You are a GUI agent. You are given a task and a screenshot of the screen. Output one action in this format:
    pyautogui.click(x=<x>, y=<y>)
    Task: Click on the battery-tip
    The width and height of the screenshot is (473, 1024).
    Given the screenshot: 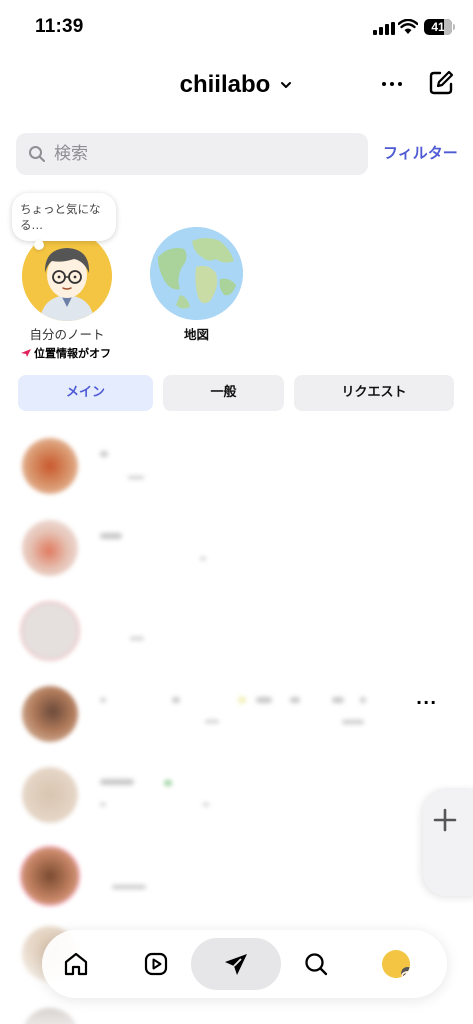 What is the action you would take?
    pyautogui.click(x=454, y=27)
    